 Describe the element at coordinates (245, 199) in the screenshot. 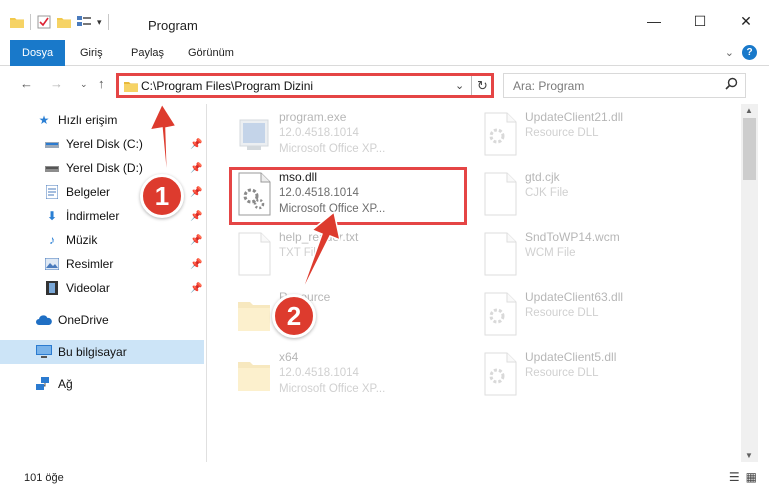

I see `callout-arrows` at that location.